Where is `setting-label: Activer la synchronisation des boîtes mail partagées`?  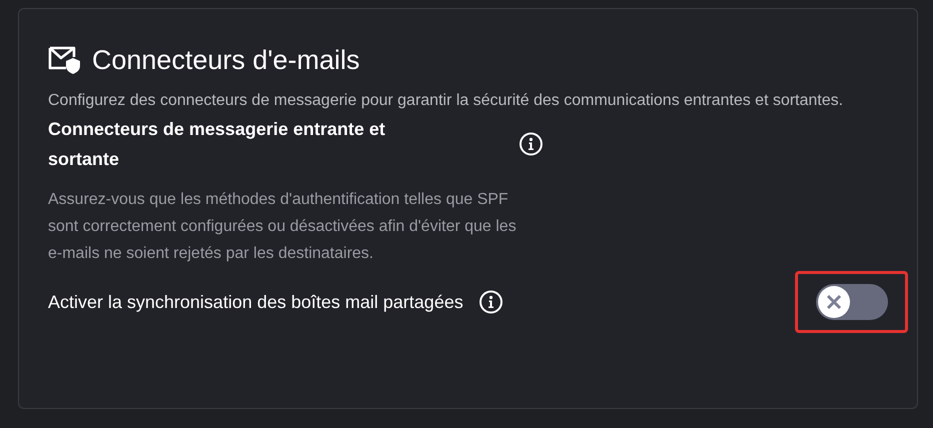 setting-label: Activer la synchronisation des boîtes mail partagées is located at coordinates (256, 302).